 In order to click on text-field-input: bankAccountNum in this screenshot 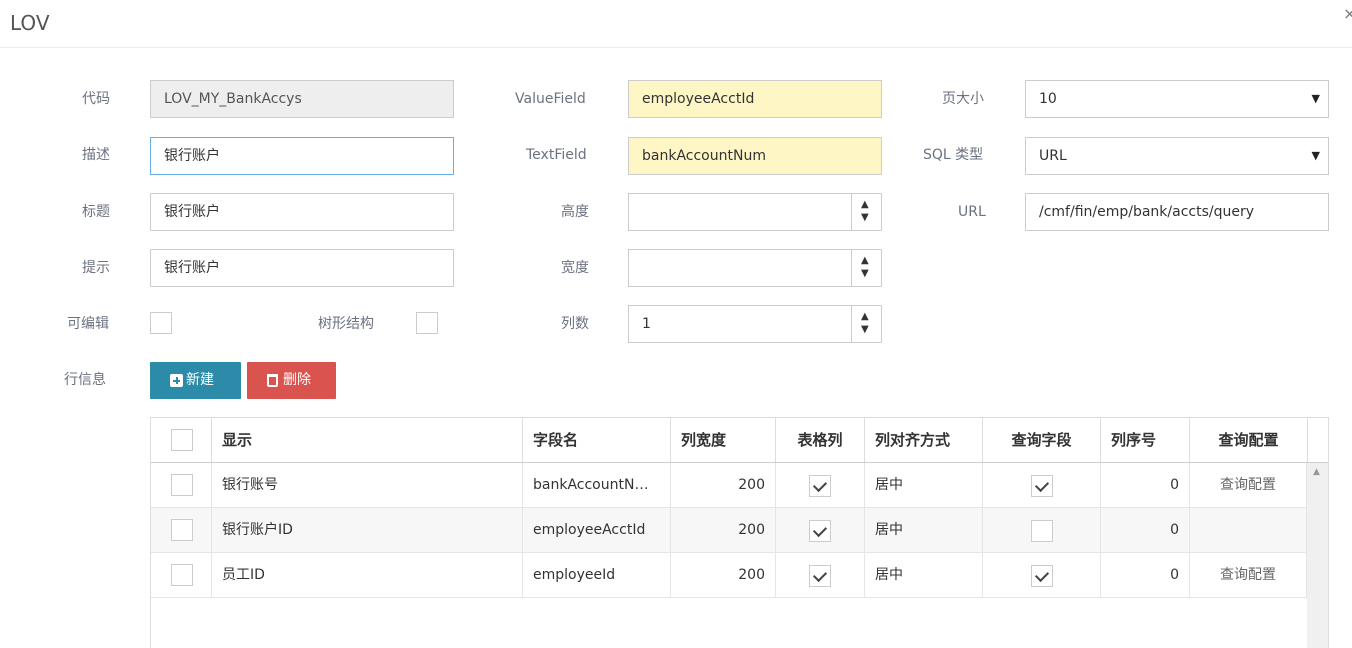, I will do `click(755, 156)`.